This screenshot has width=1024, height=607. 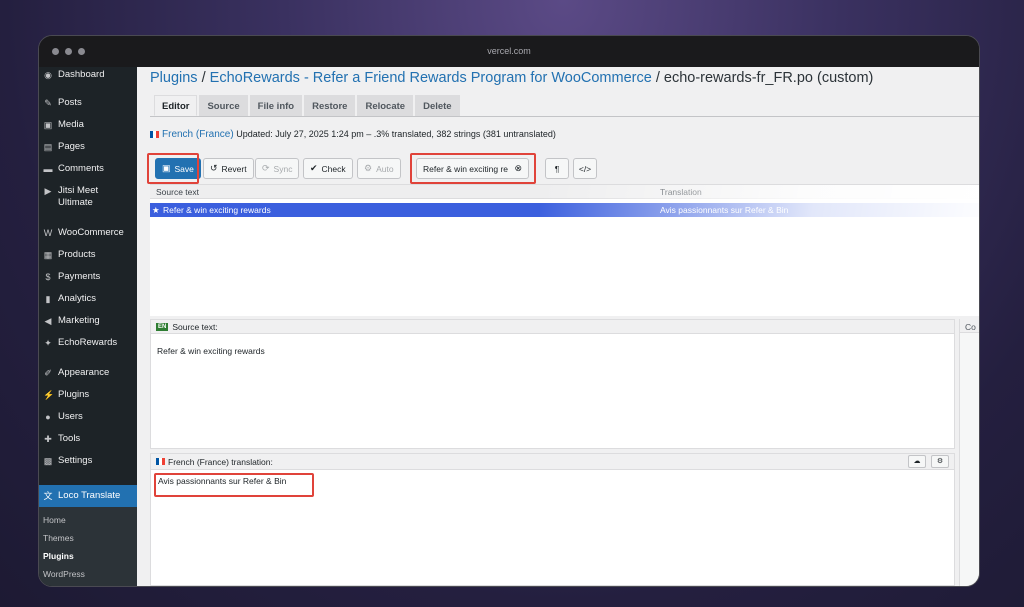 I want to click on sidebar-item-products: ▦ Products, so click(x=88, y=260).